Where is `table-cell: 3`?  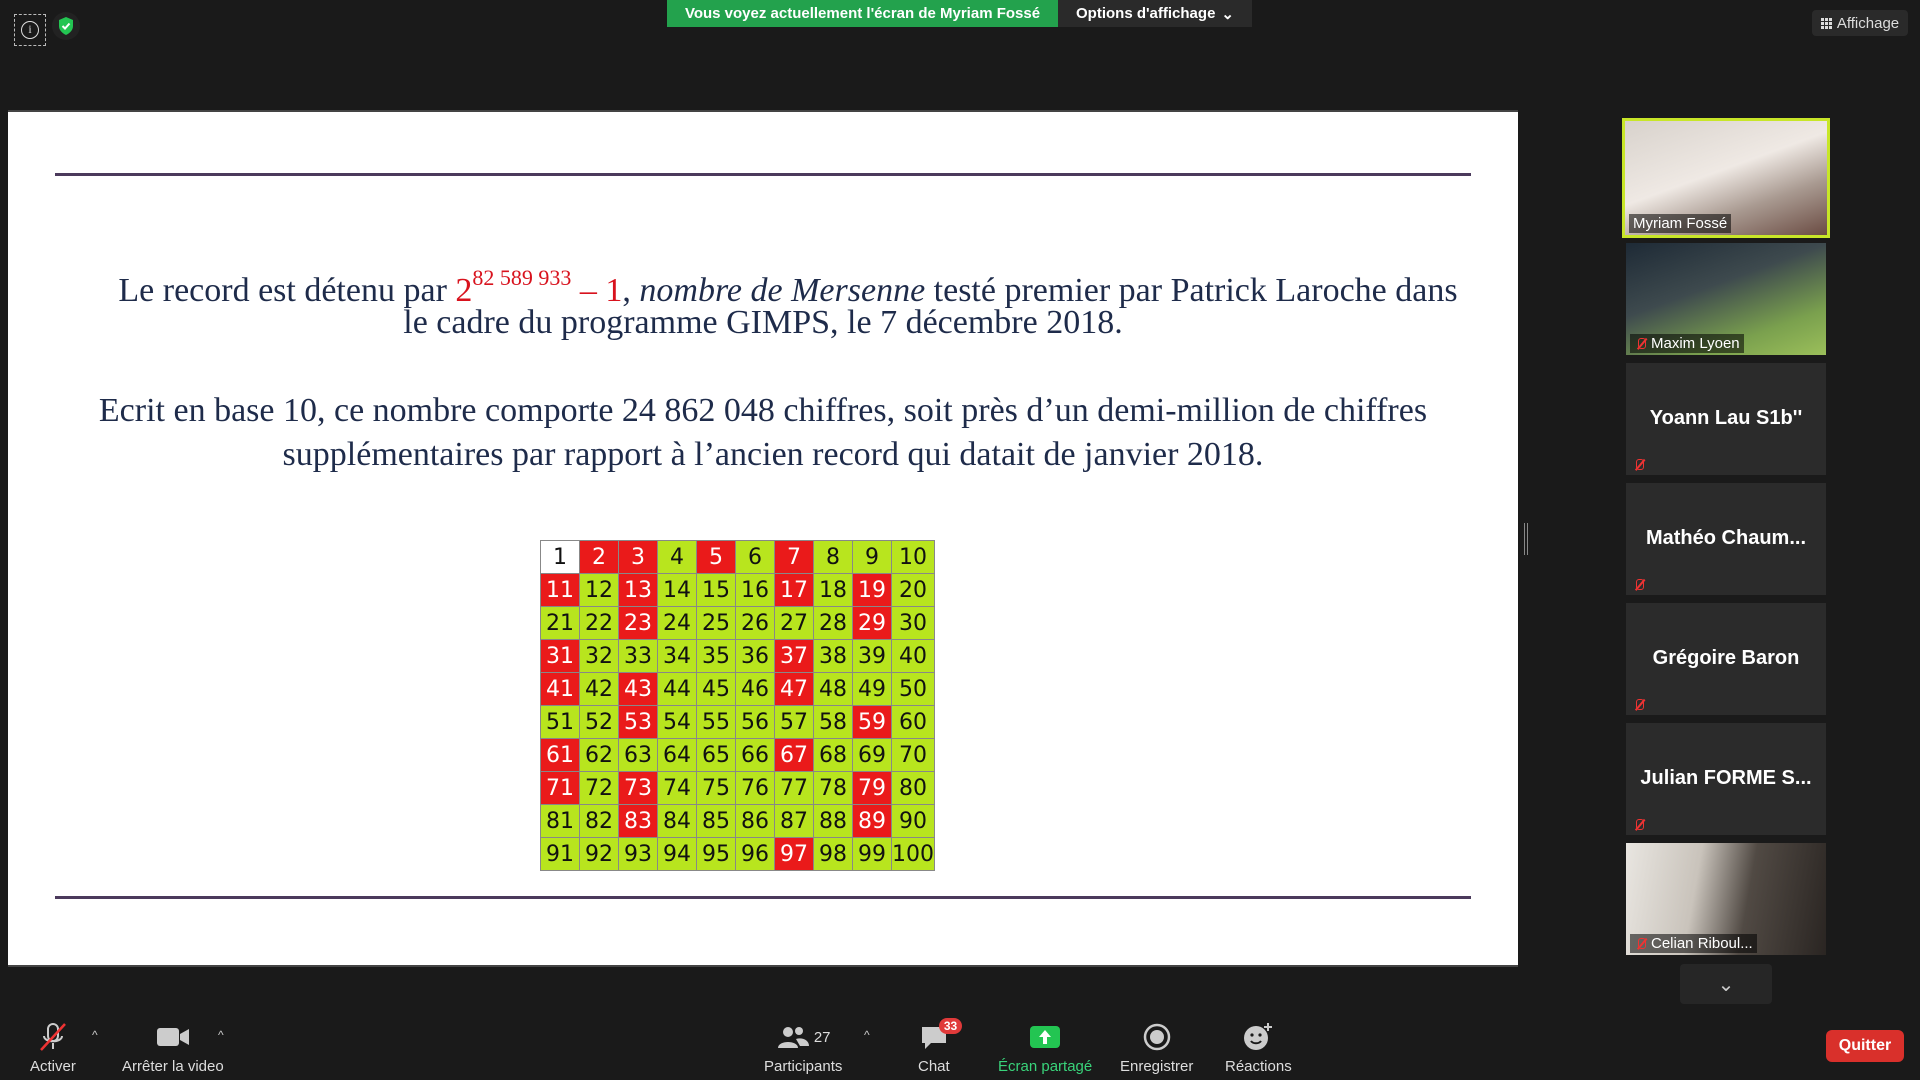 table-cell: 3 is located at coordinates (638, 557).